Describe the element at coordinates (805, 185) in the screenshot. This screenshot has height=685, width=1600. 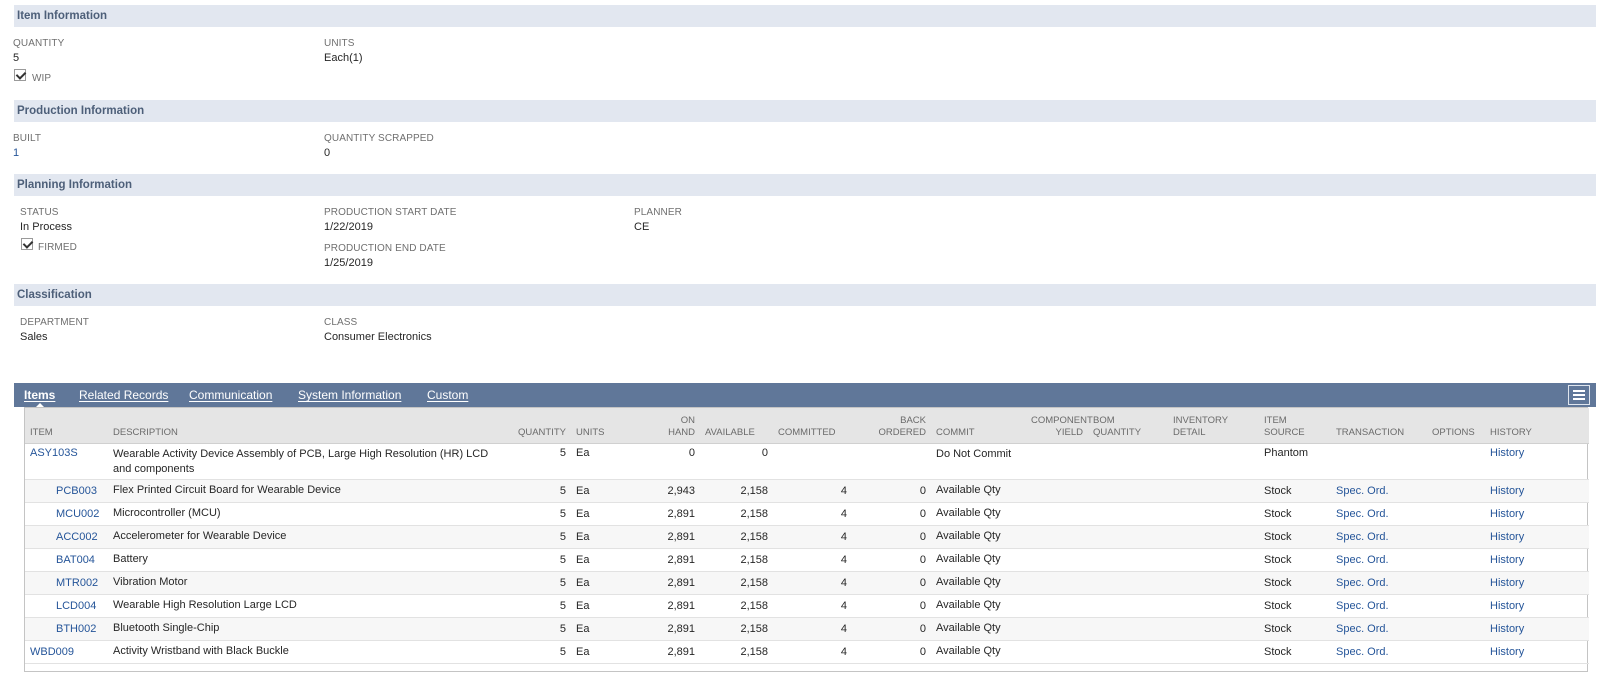
I see `planning-information-header: Planning Information` at that location.